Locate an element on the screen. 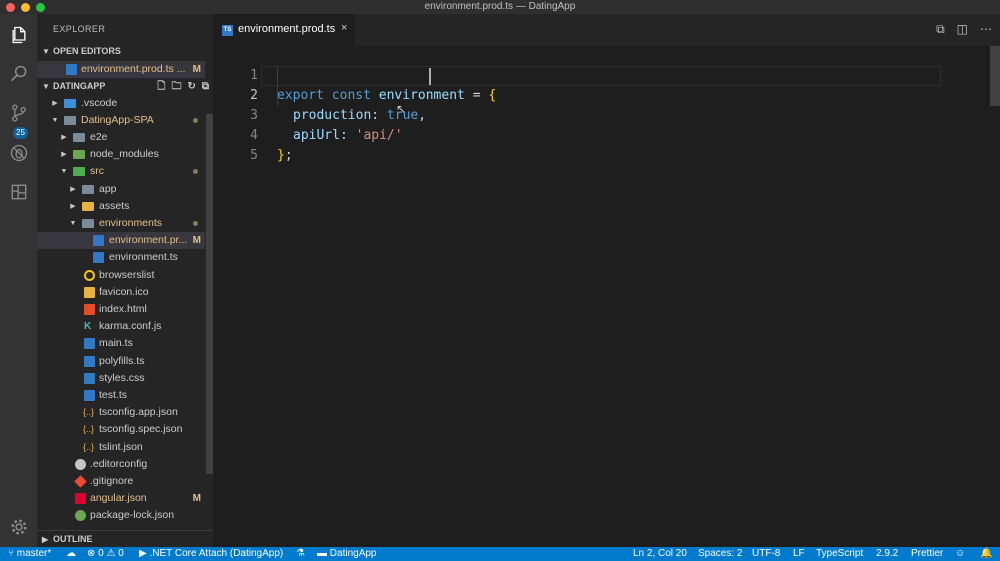 The image size is (1000, 561). debug-icon is located at coordinates (18, 153).